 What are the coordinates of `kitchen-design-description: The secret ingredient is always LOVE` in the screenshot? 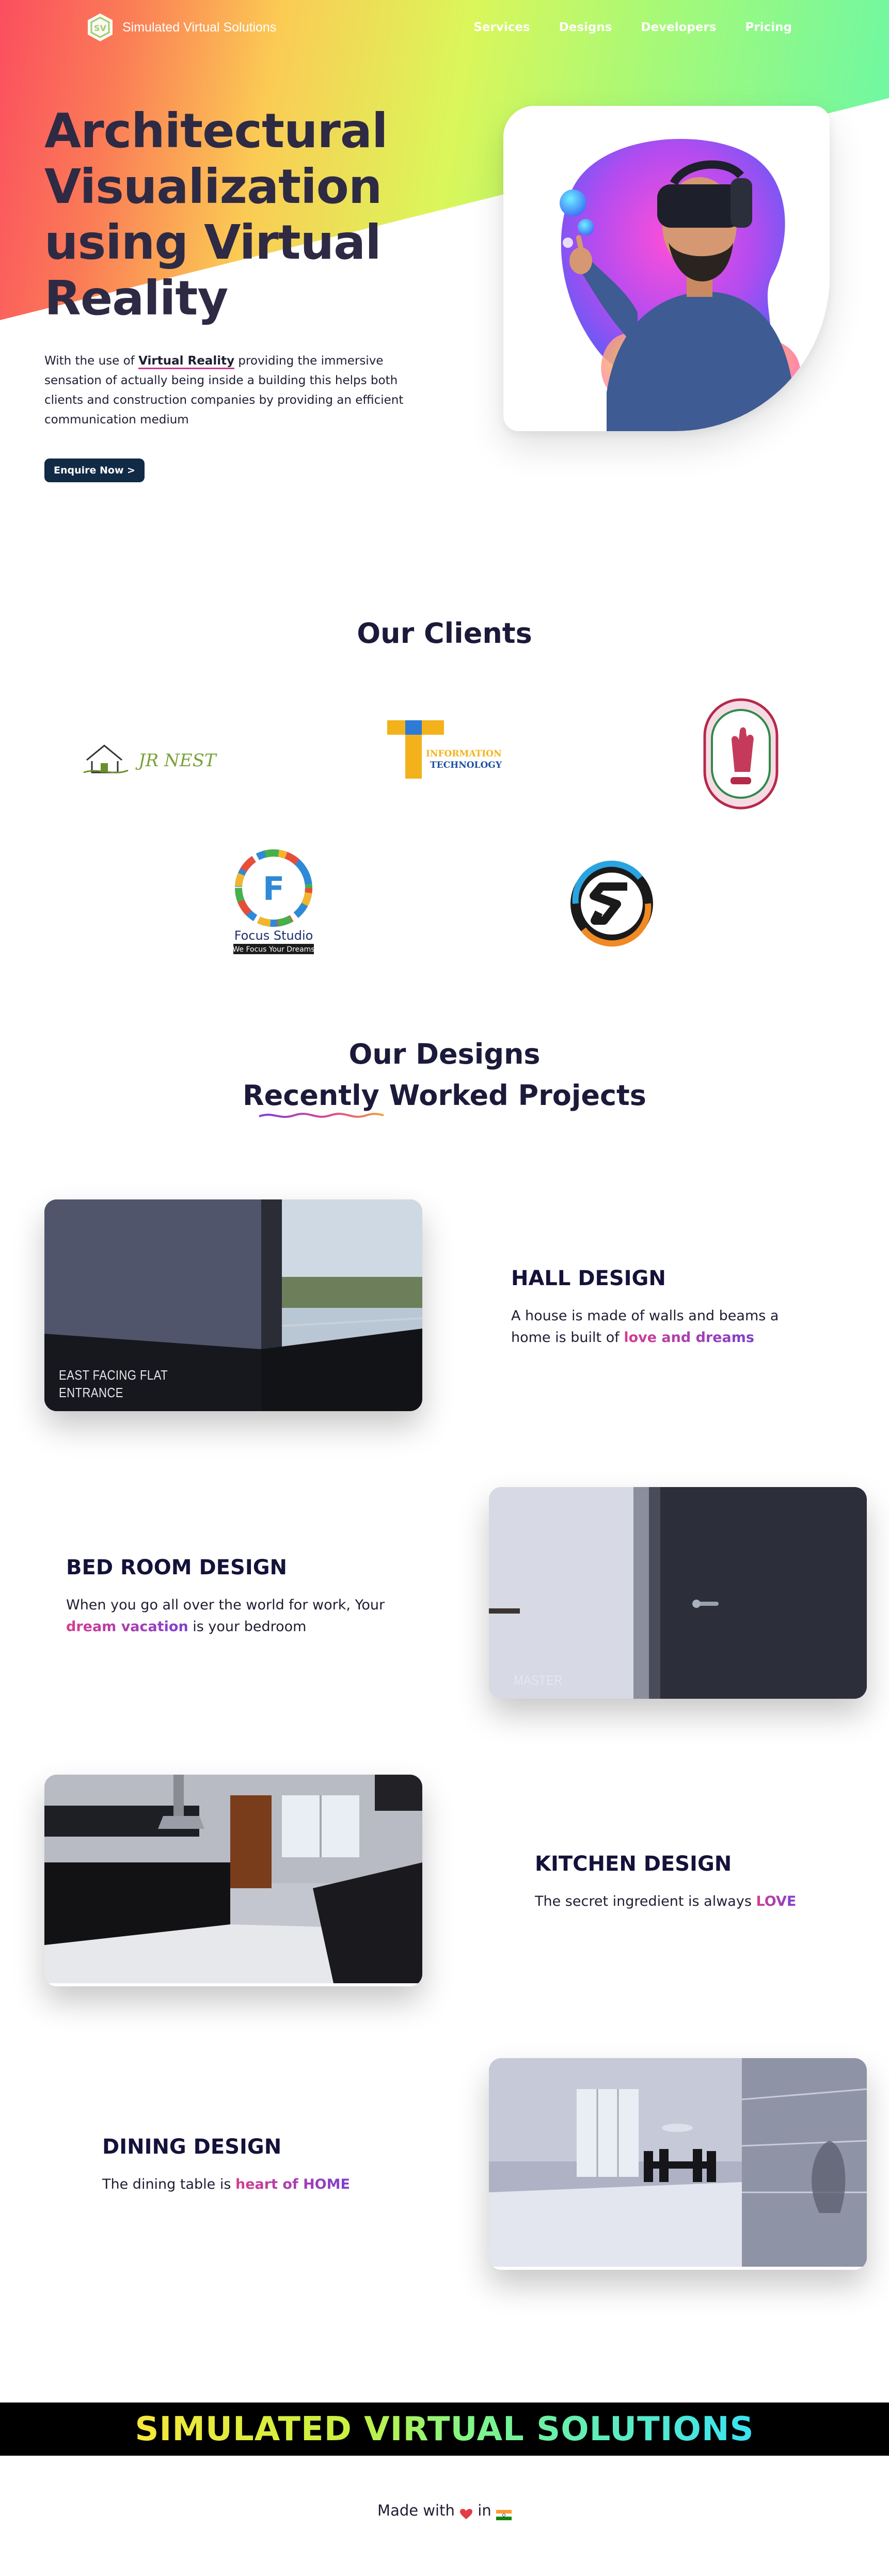 It's located at (666, 1901).